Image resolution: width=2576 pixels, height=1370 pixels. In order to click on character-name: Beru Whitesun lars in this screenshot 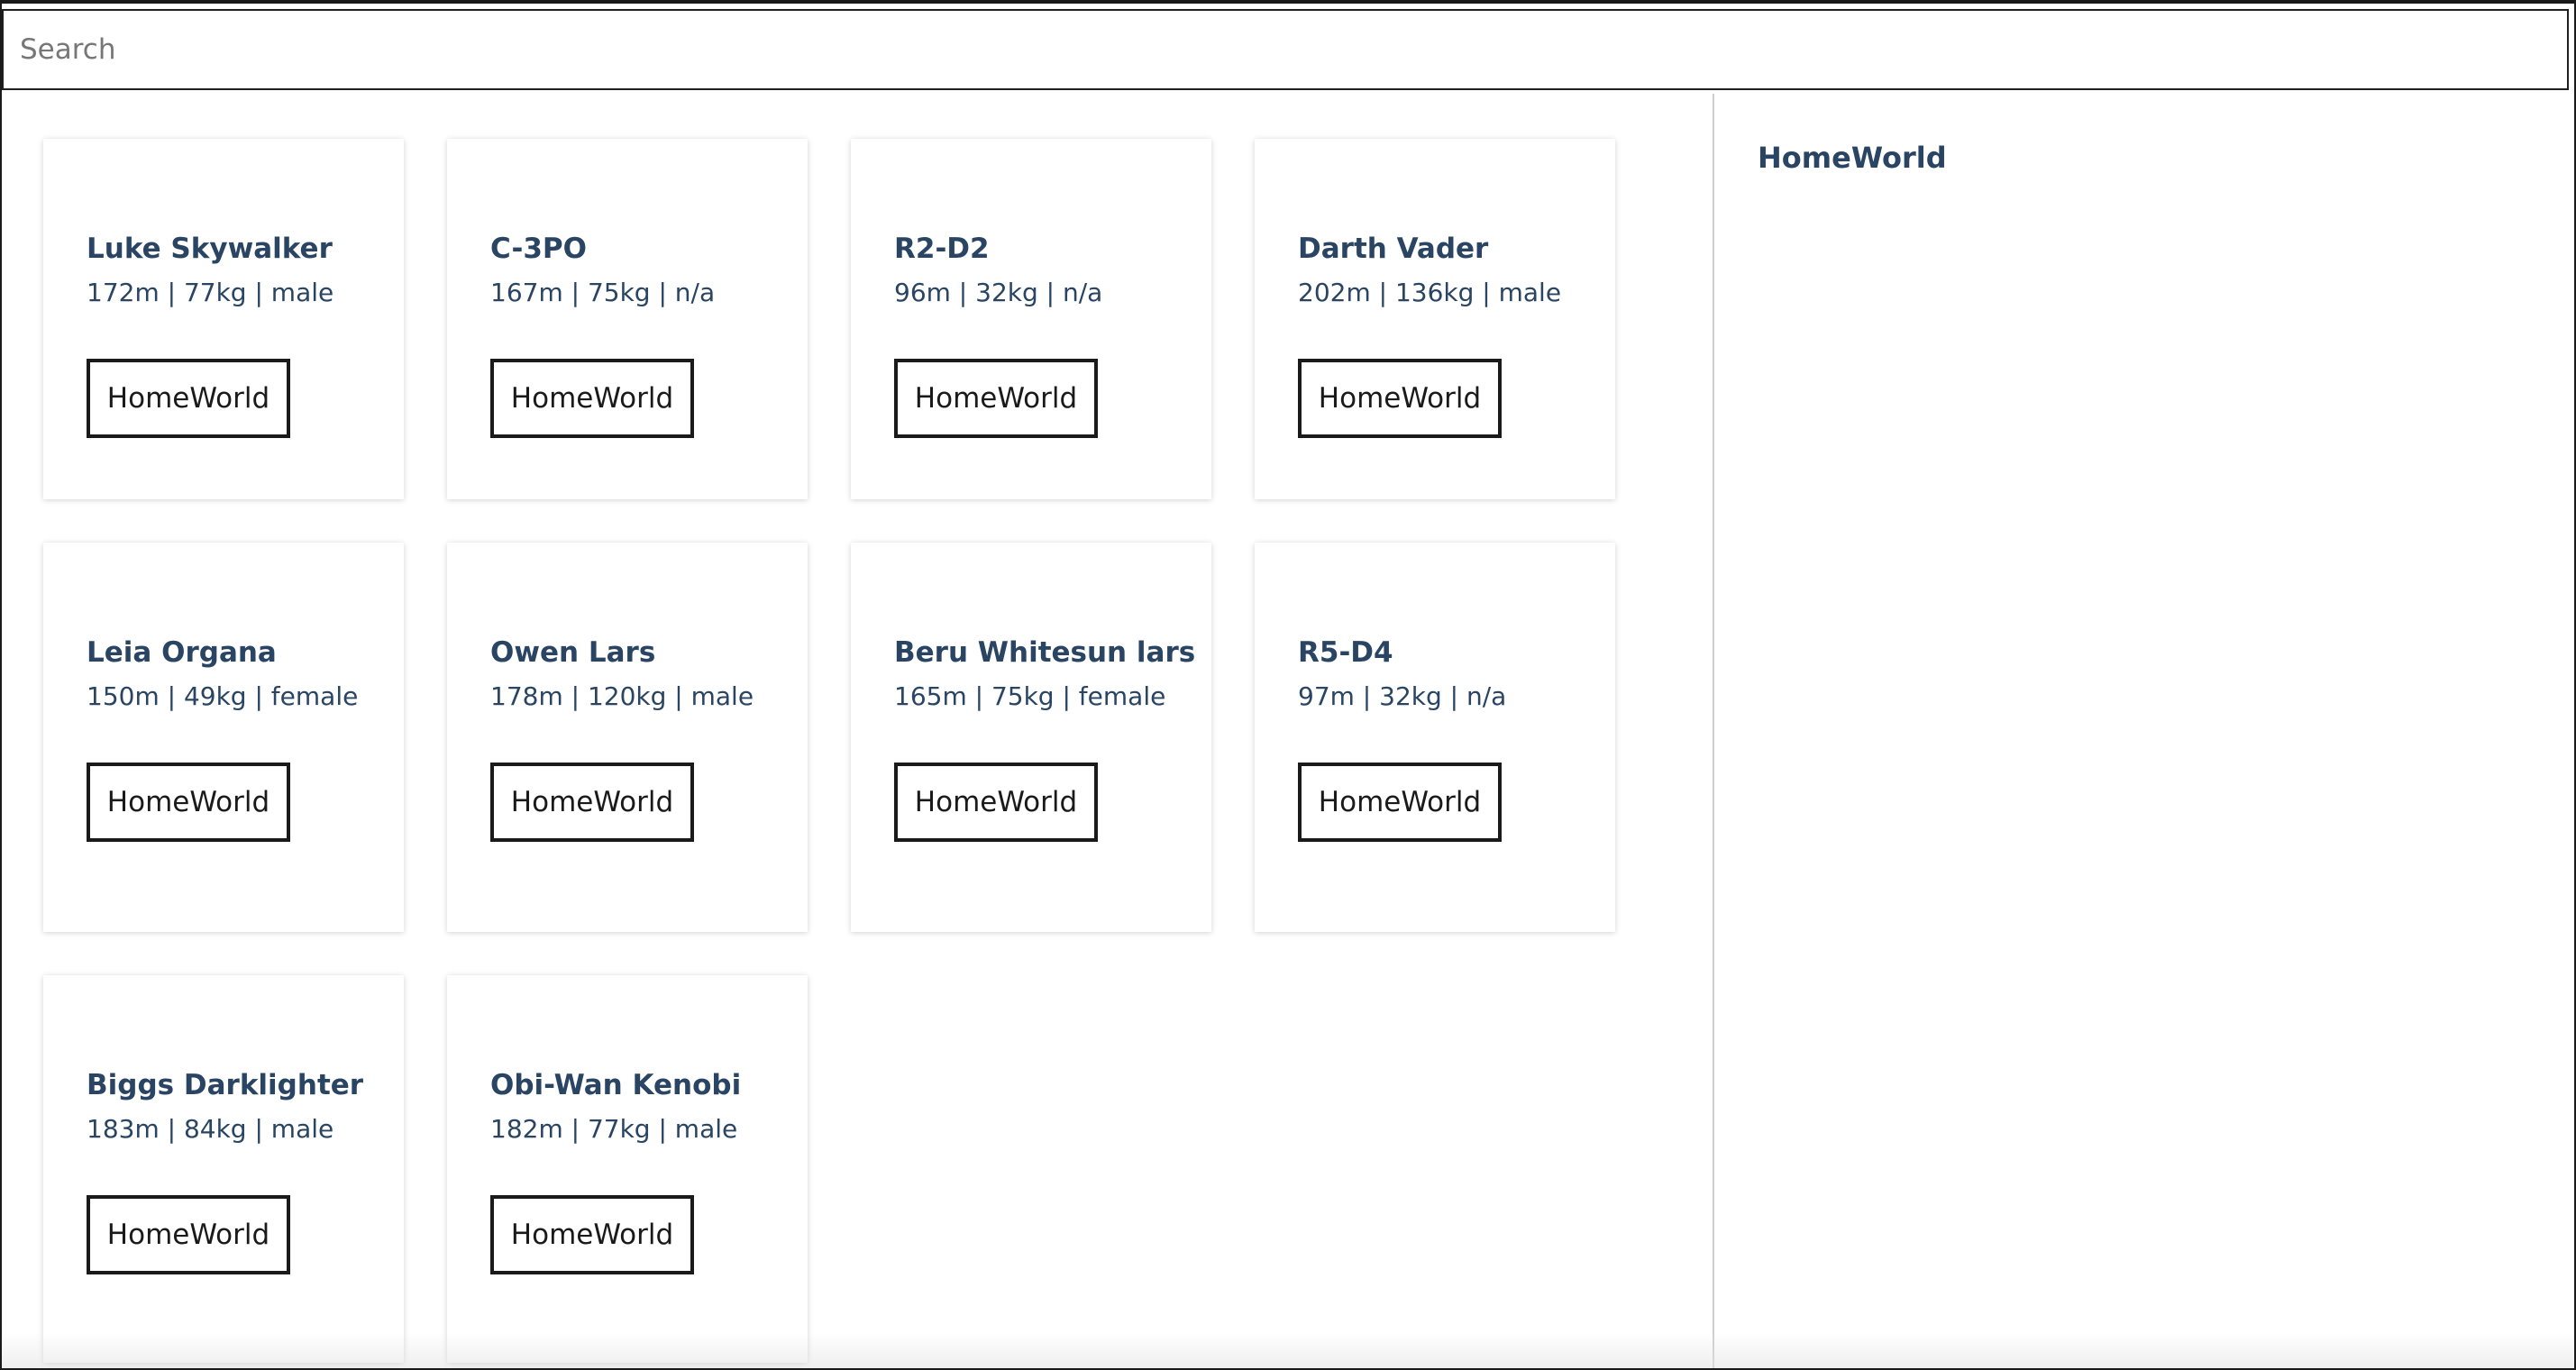, I will do `click(1045, 652)`.